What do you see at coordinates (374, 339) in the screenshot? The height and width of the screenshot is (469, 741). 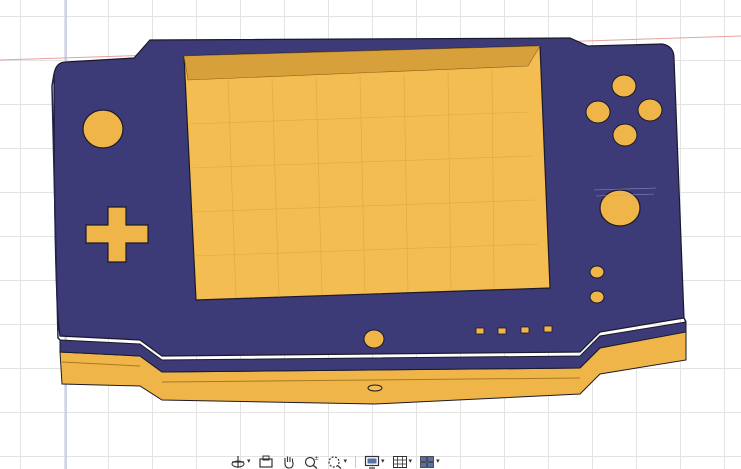 I see `home-button-hole` at bounding box center [374, 339].